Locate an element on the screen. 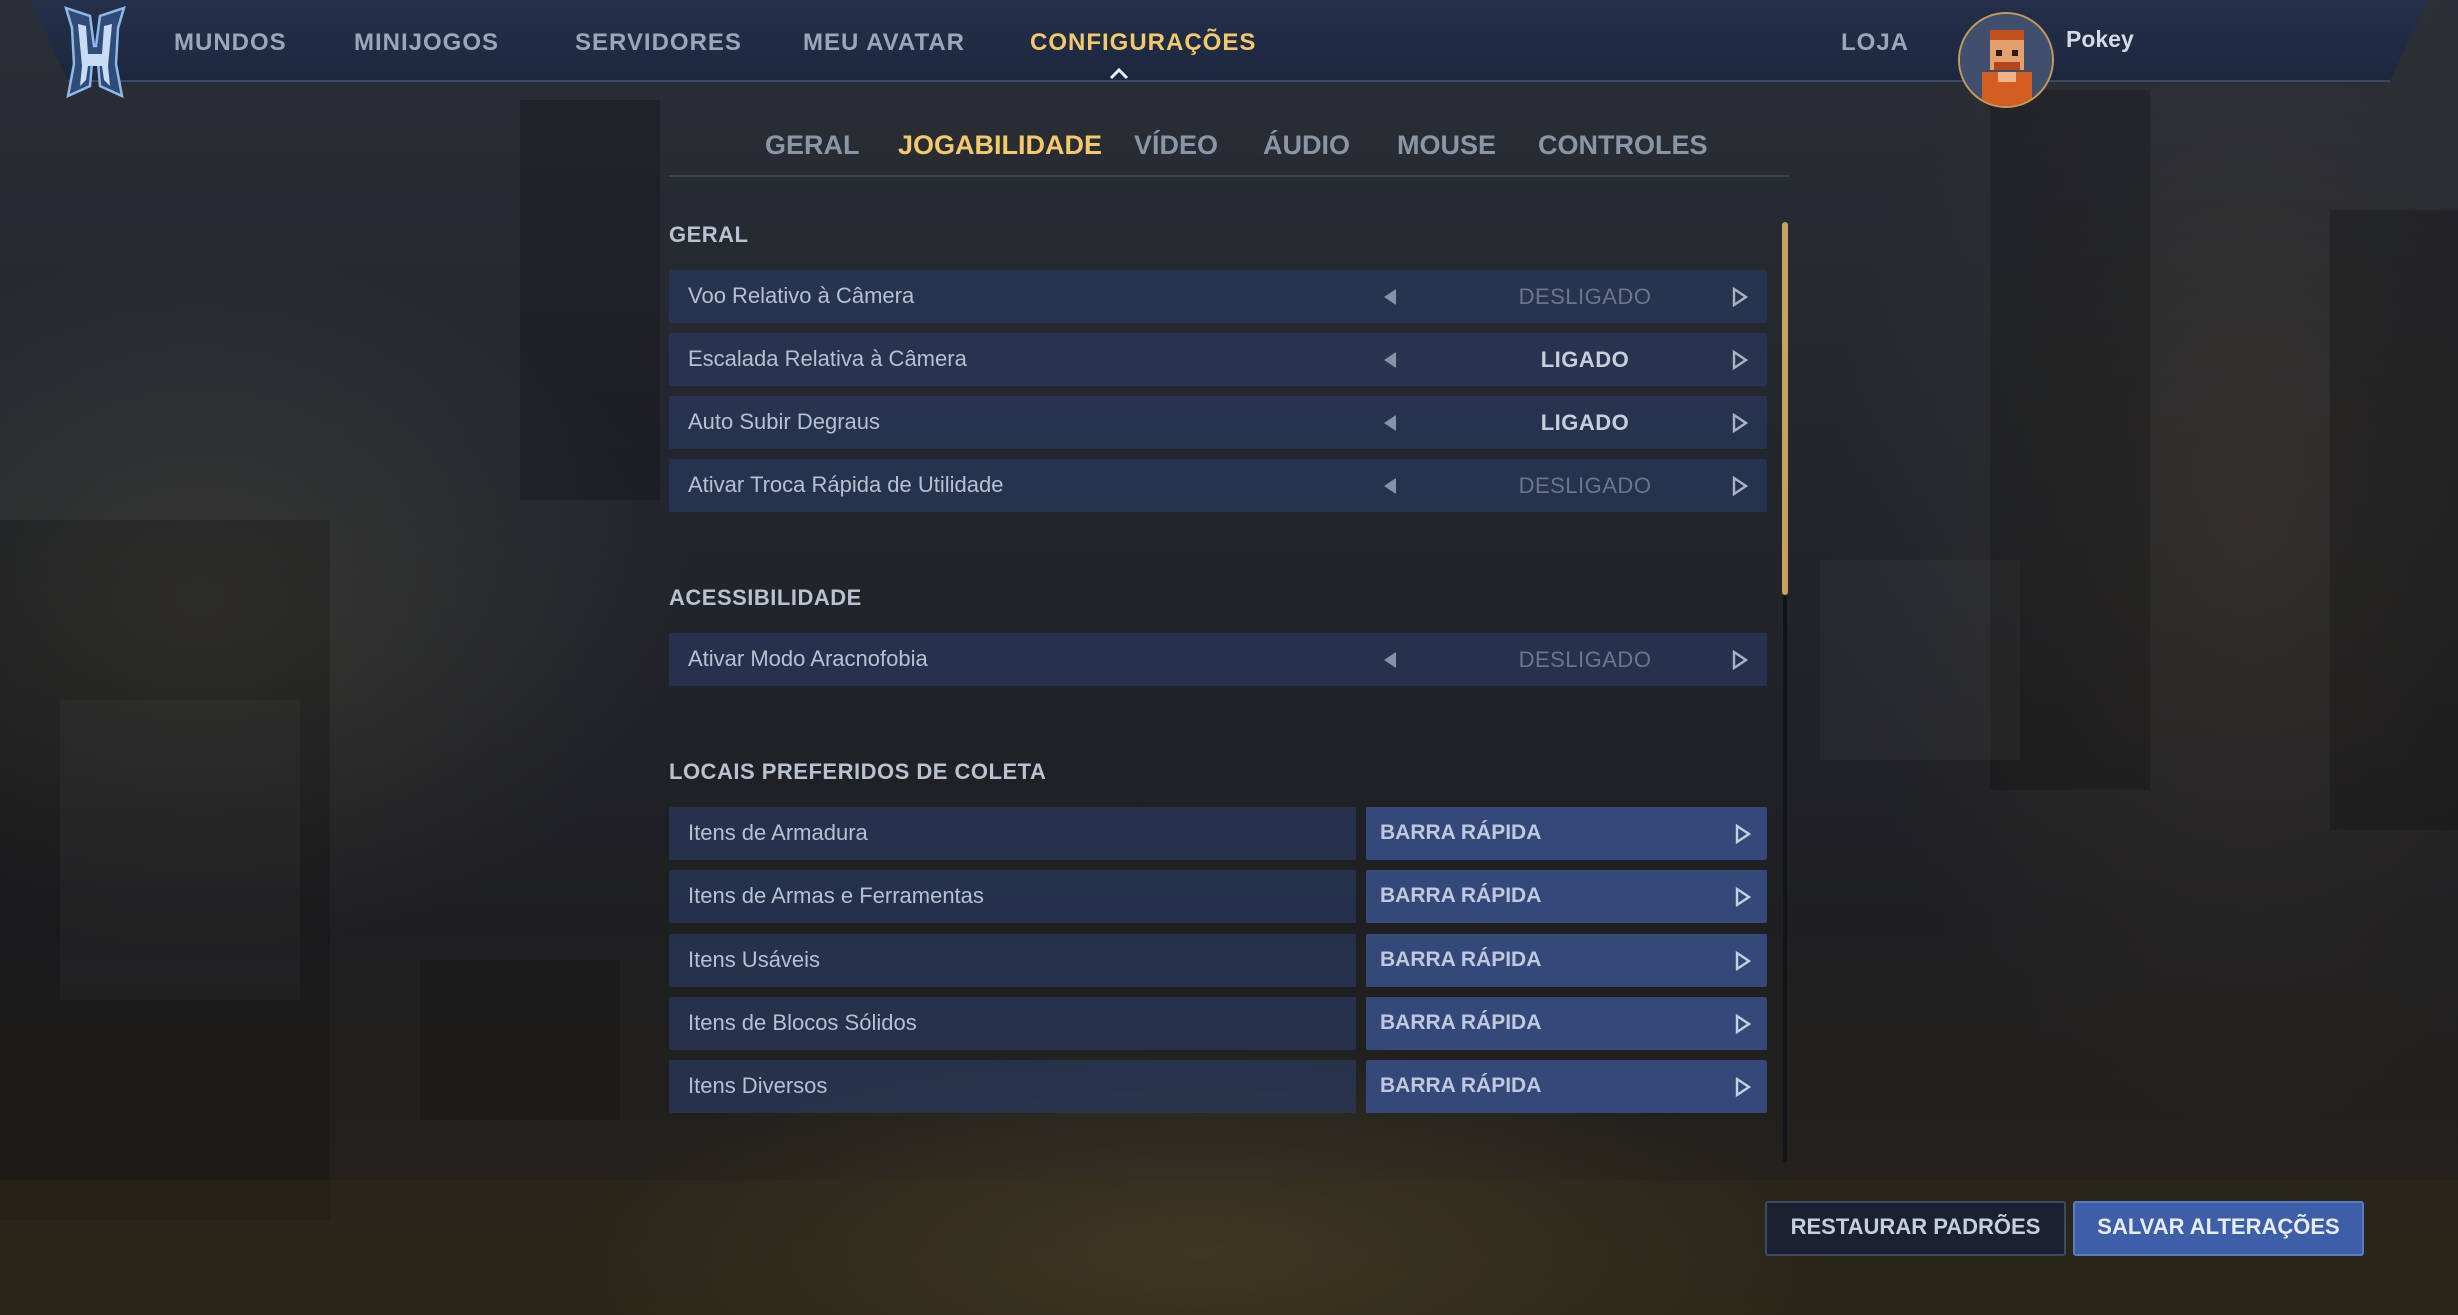  setting-label: Ativar Modo Aracnofobia is located at coordinates (808, 658).